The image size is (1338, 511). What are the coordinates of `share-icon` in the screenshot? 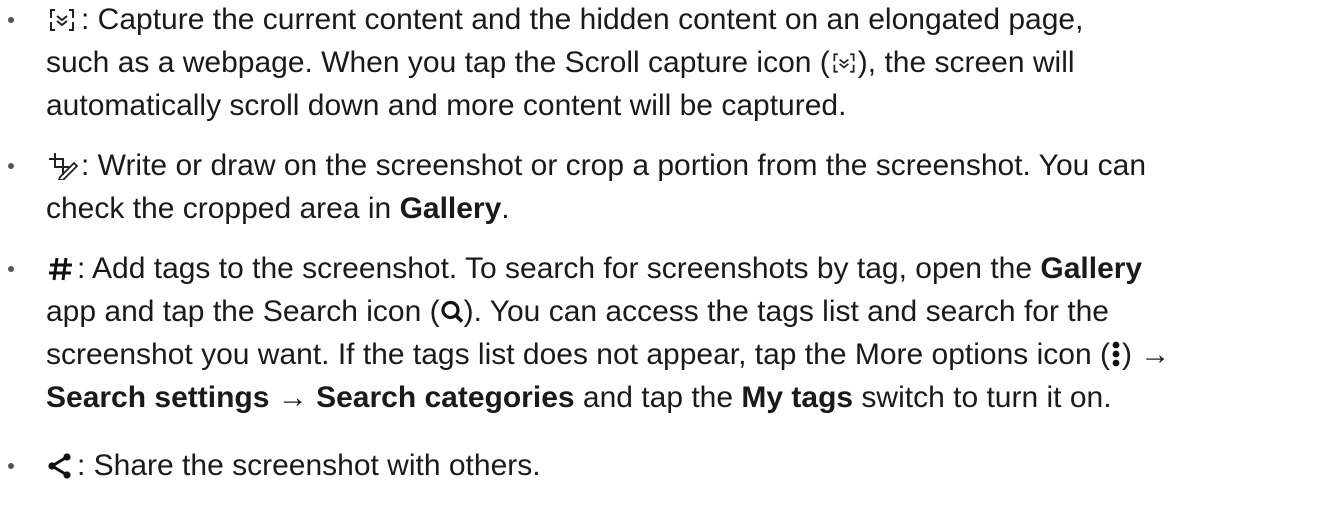 It's located at (60, 471).